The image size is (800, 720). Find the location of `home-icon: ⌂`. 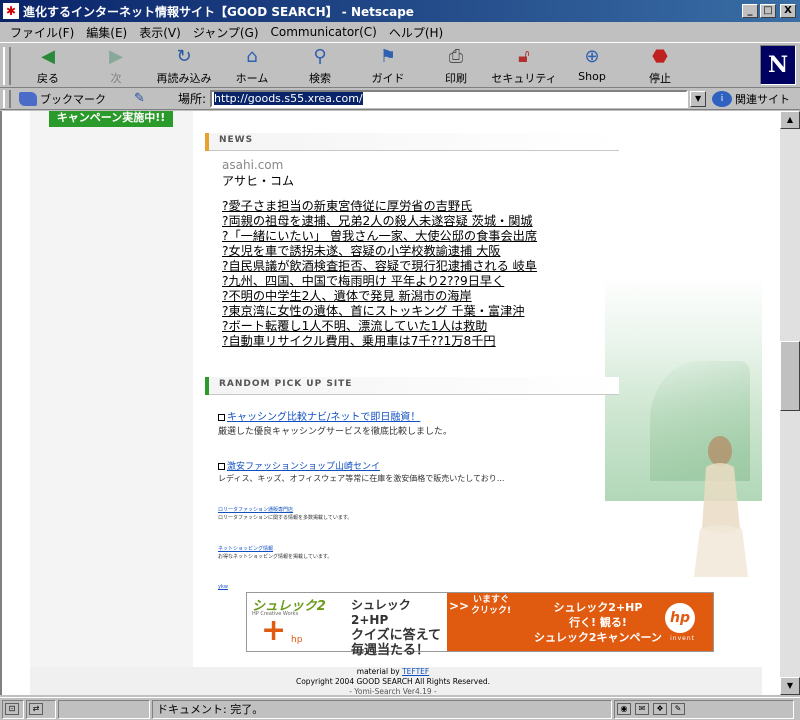

home-icon: ⌂ is located at coordinates (252, 56).